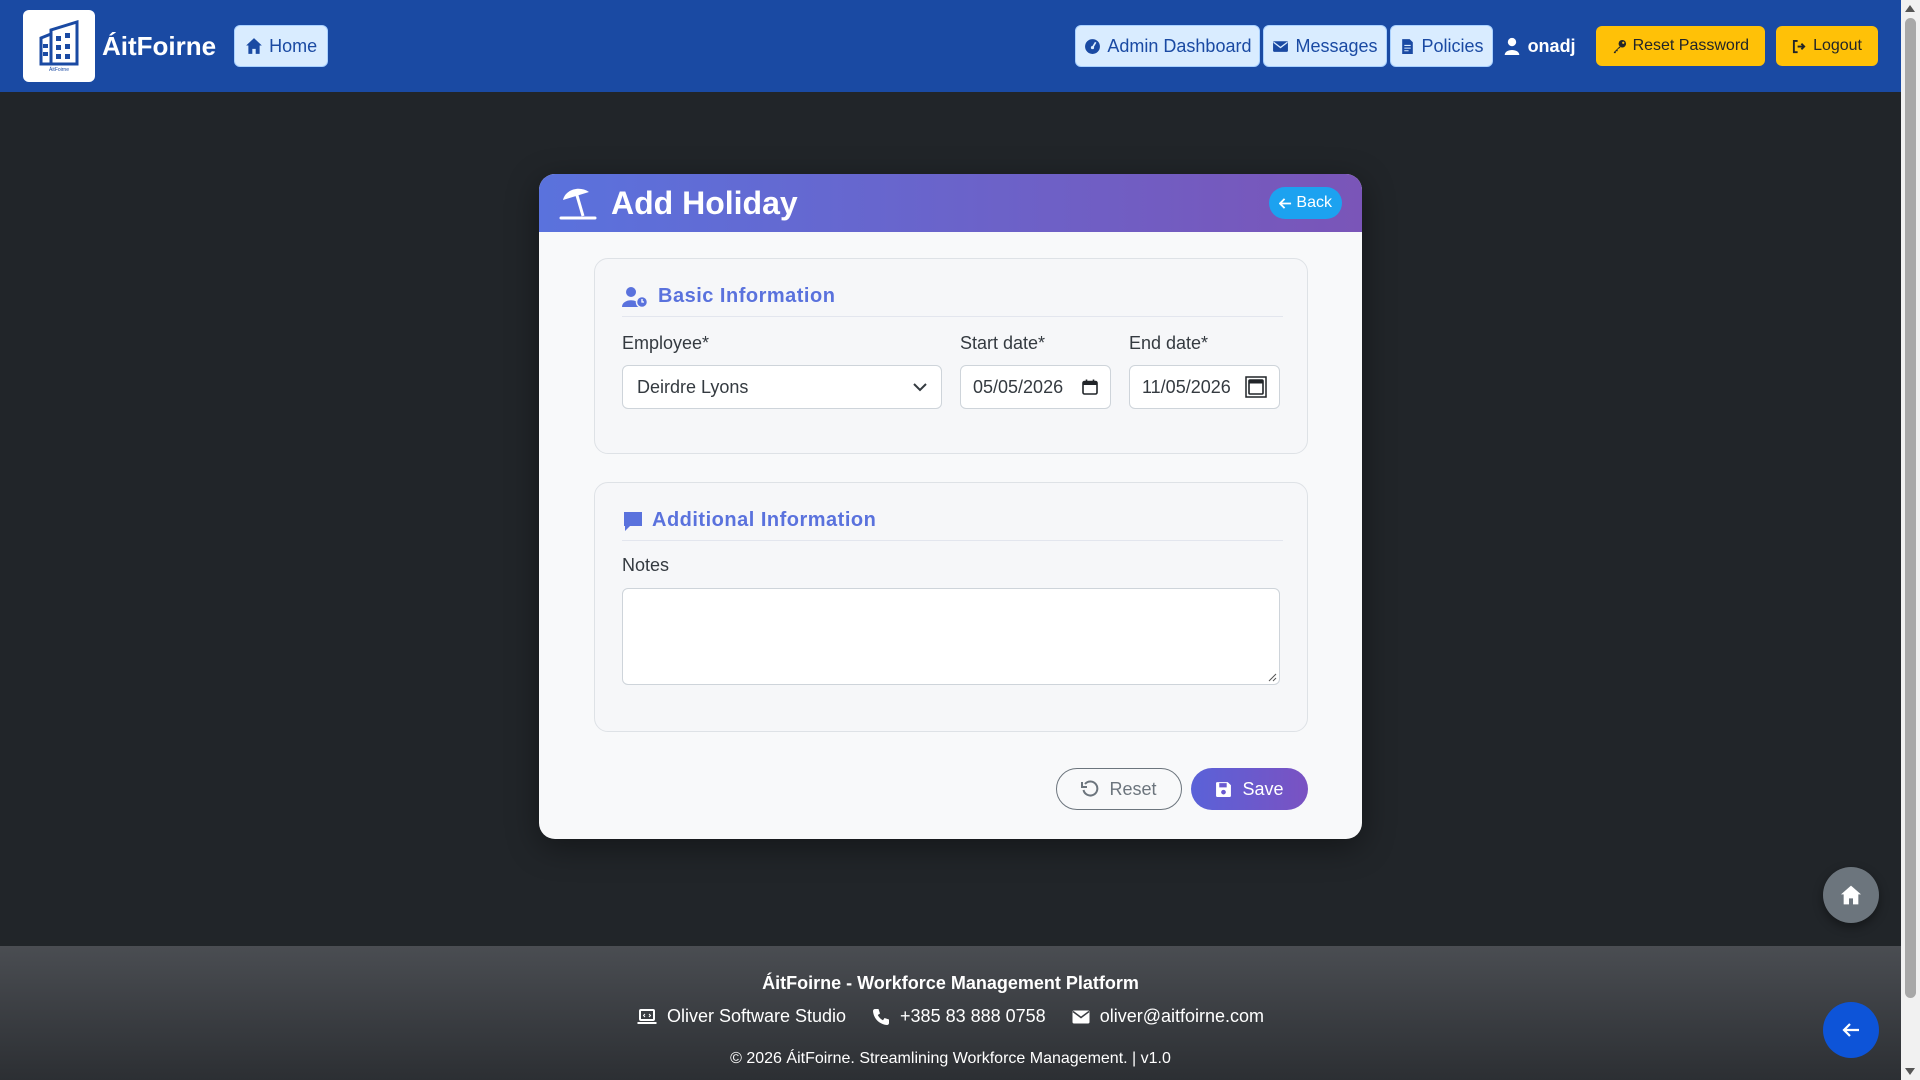 This screenshot has height=1080, width=1920. What do you see at coordinates (920, 387) in the screenshot?
I see `chevron-down-icon` at bounding box center [920, 387].